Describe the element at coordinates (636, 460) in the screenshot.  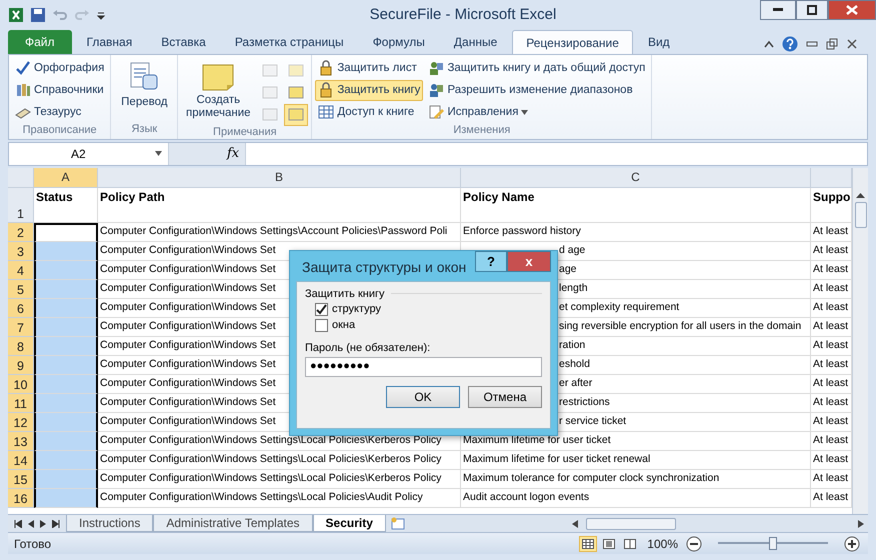
I see `table-cell: Maximum lifetime for user ticket renewal` at that location.